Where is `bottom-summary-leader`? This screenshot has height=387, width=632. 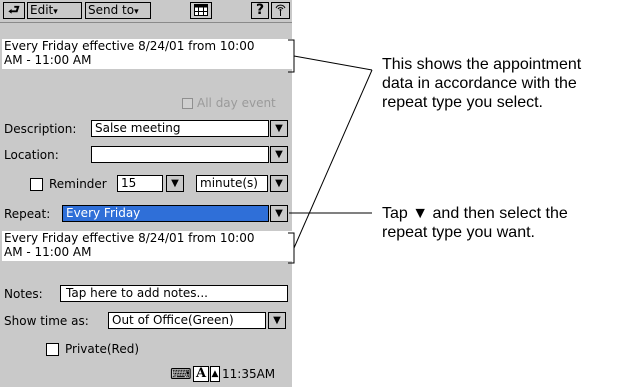
bottom-summary-leader is located at coordinates (333, 159).